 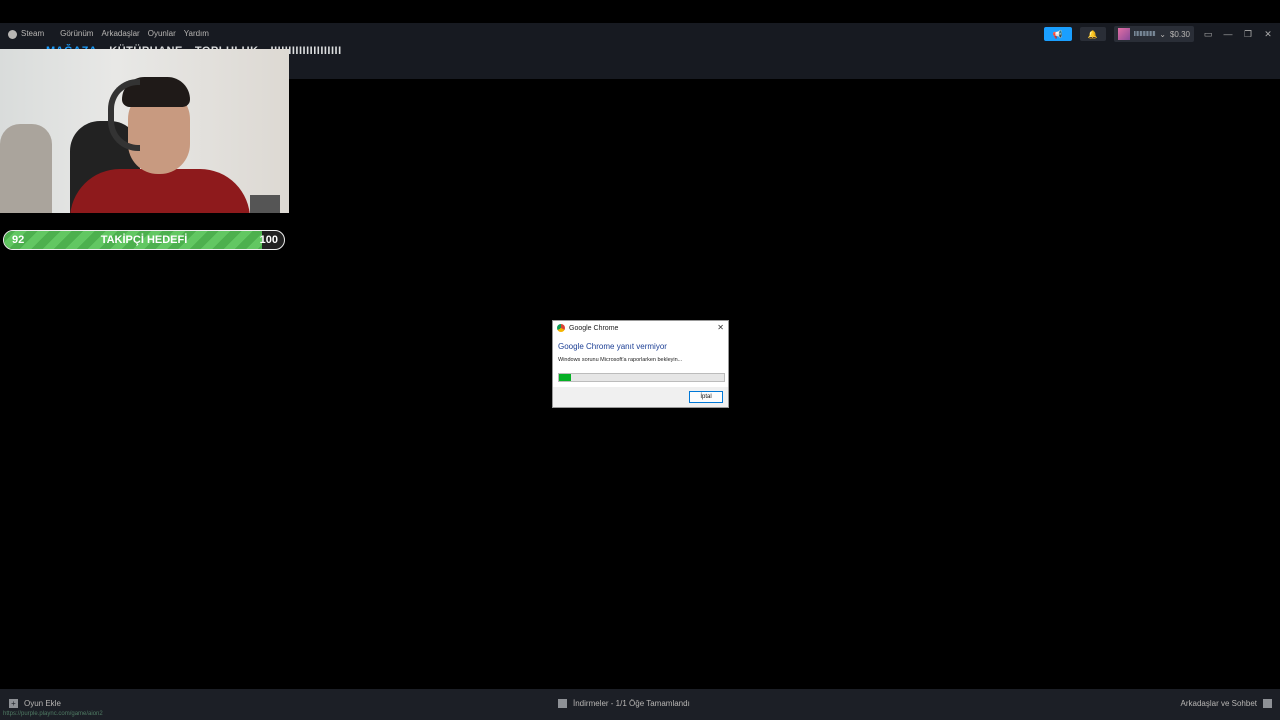 What do you see at coordinates (53, 714) in the screenshot?
I see `status-url: https://purple.plaync.com/game/aion2` at bounding box center [53, 714].